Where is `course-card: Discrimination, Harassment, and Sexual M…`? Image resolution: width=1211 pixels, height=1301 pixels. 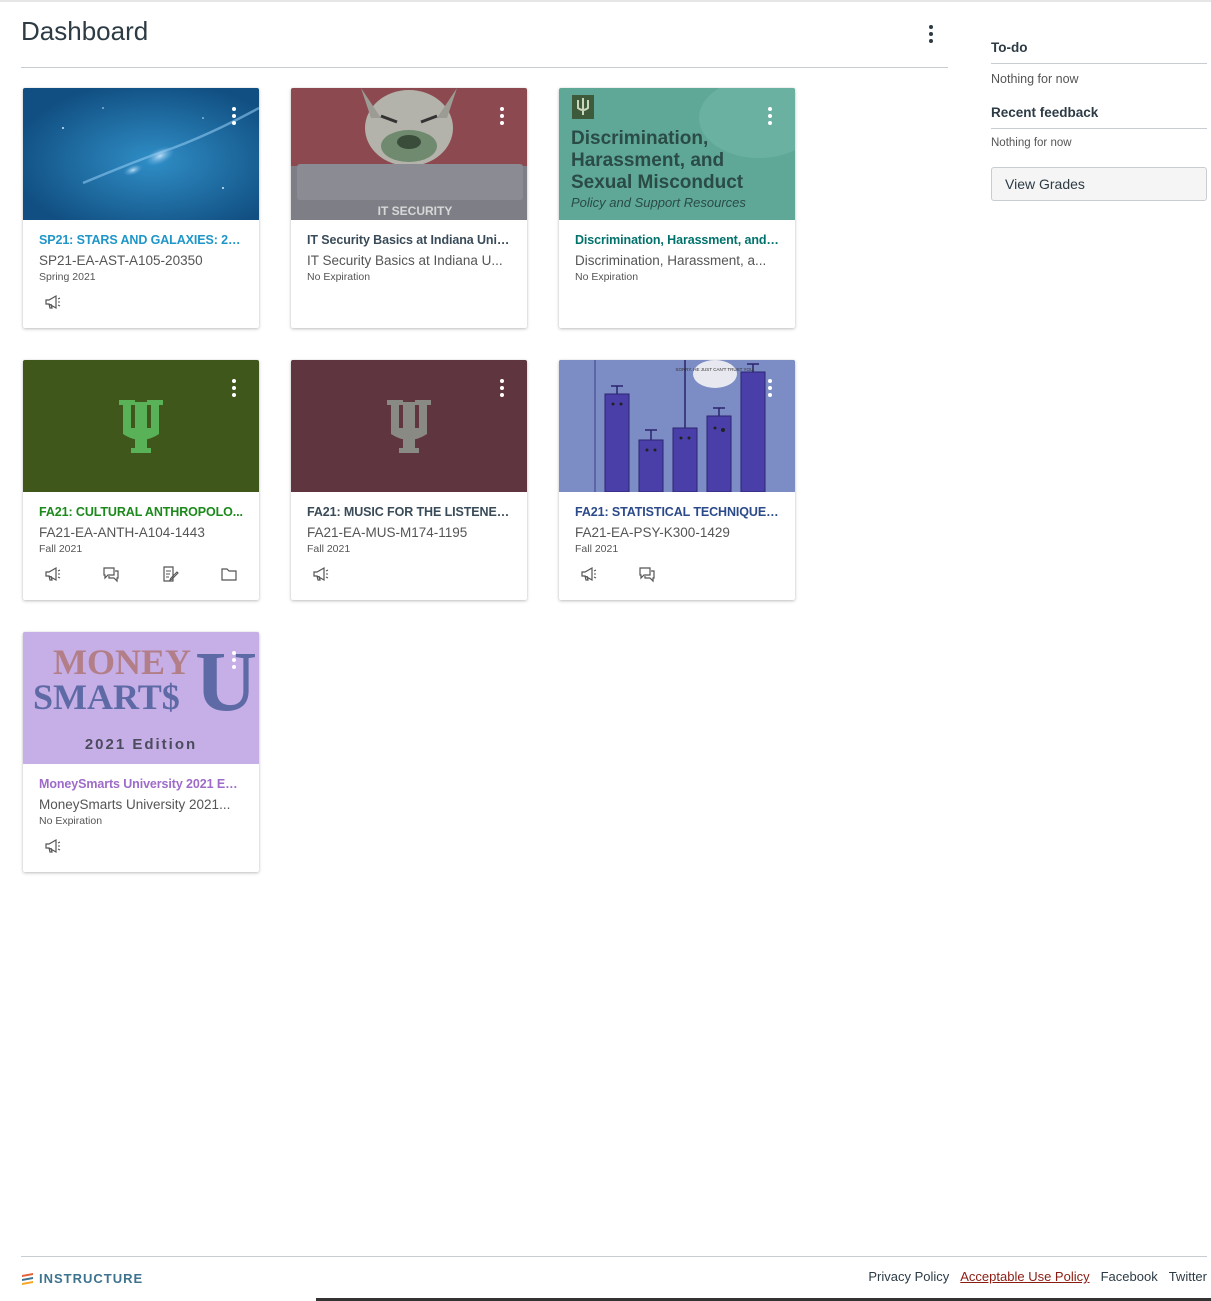 course-card: Discrimination, Harassment, and Sexual M… is located at coordinates (677, 208).